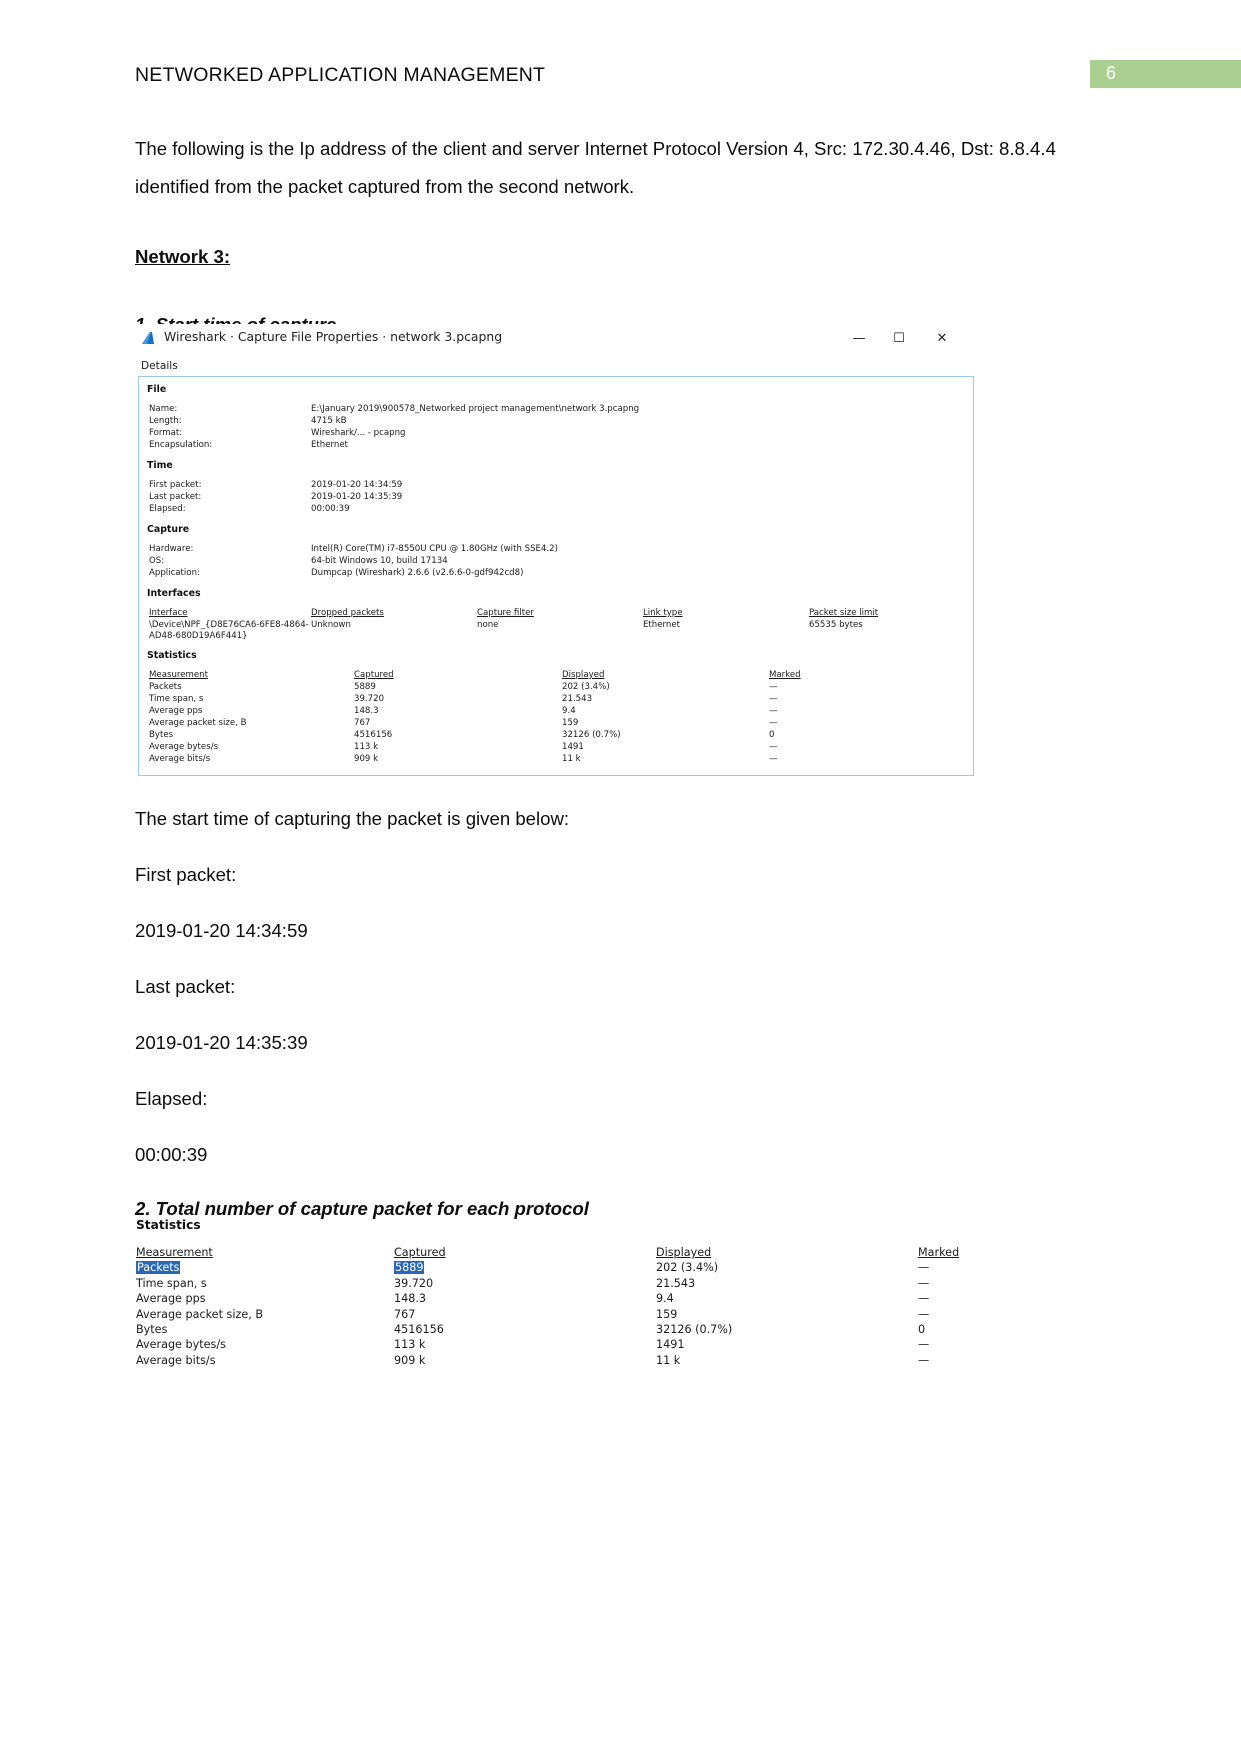 The height and width of the screenshot is (1754, 1241). Describe the element at coordinates (379, 561) in the screenshot. I see `capture-os-value: 64-bit Windows 10, build 17134` at that location.